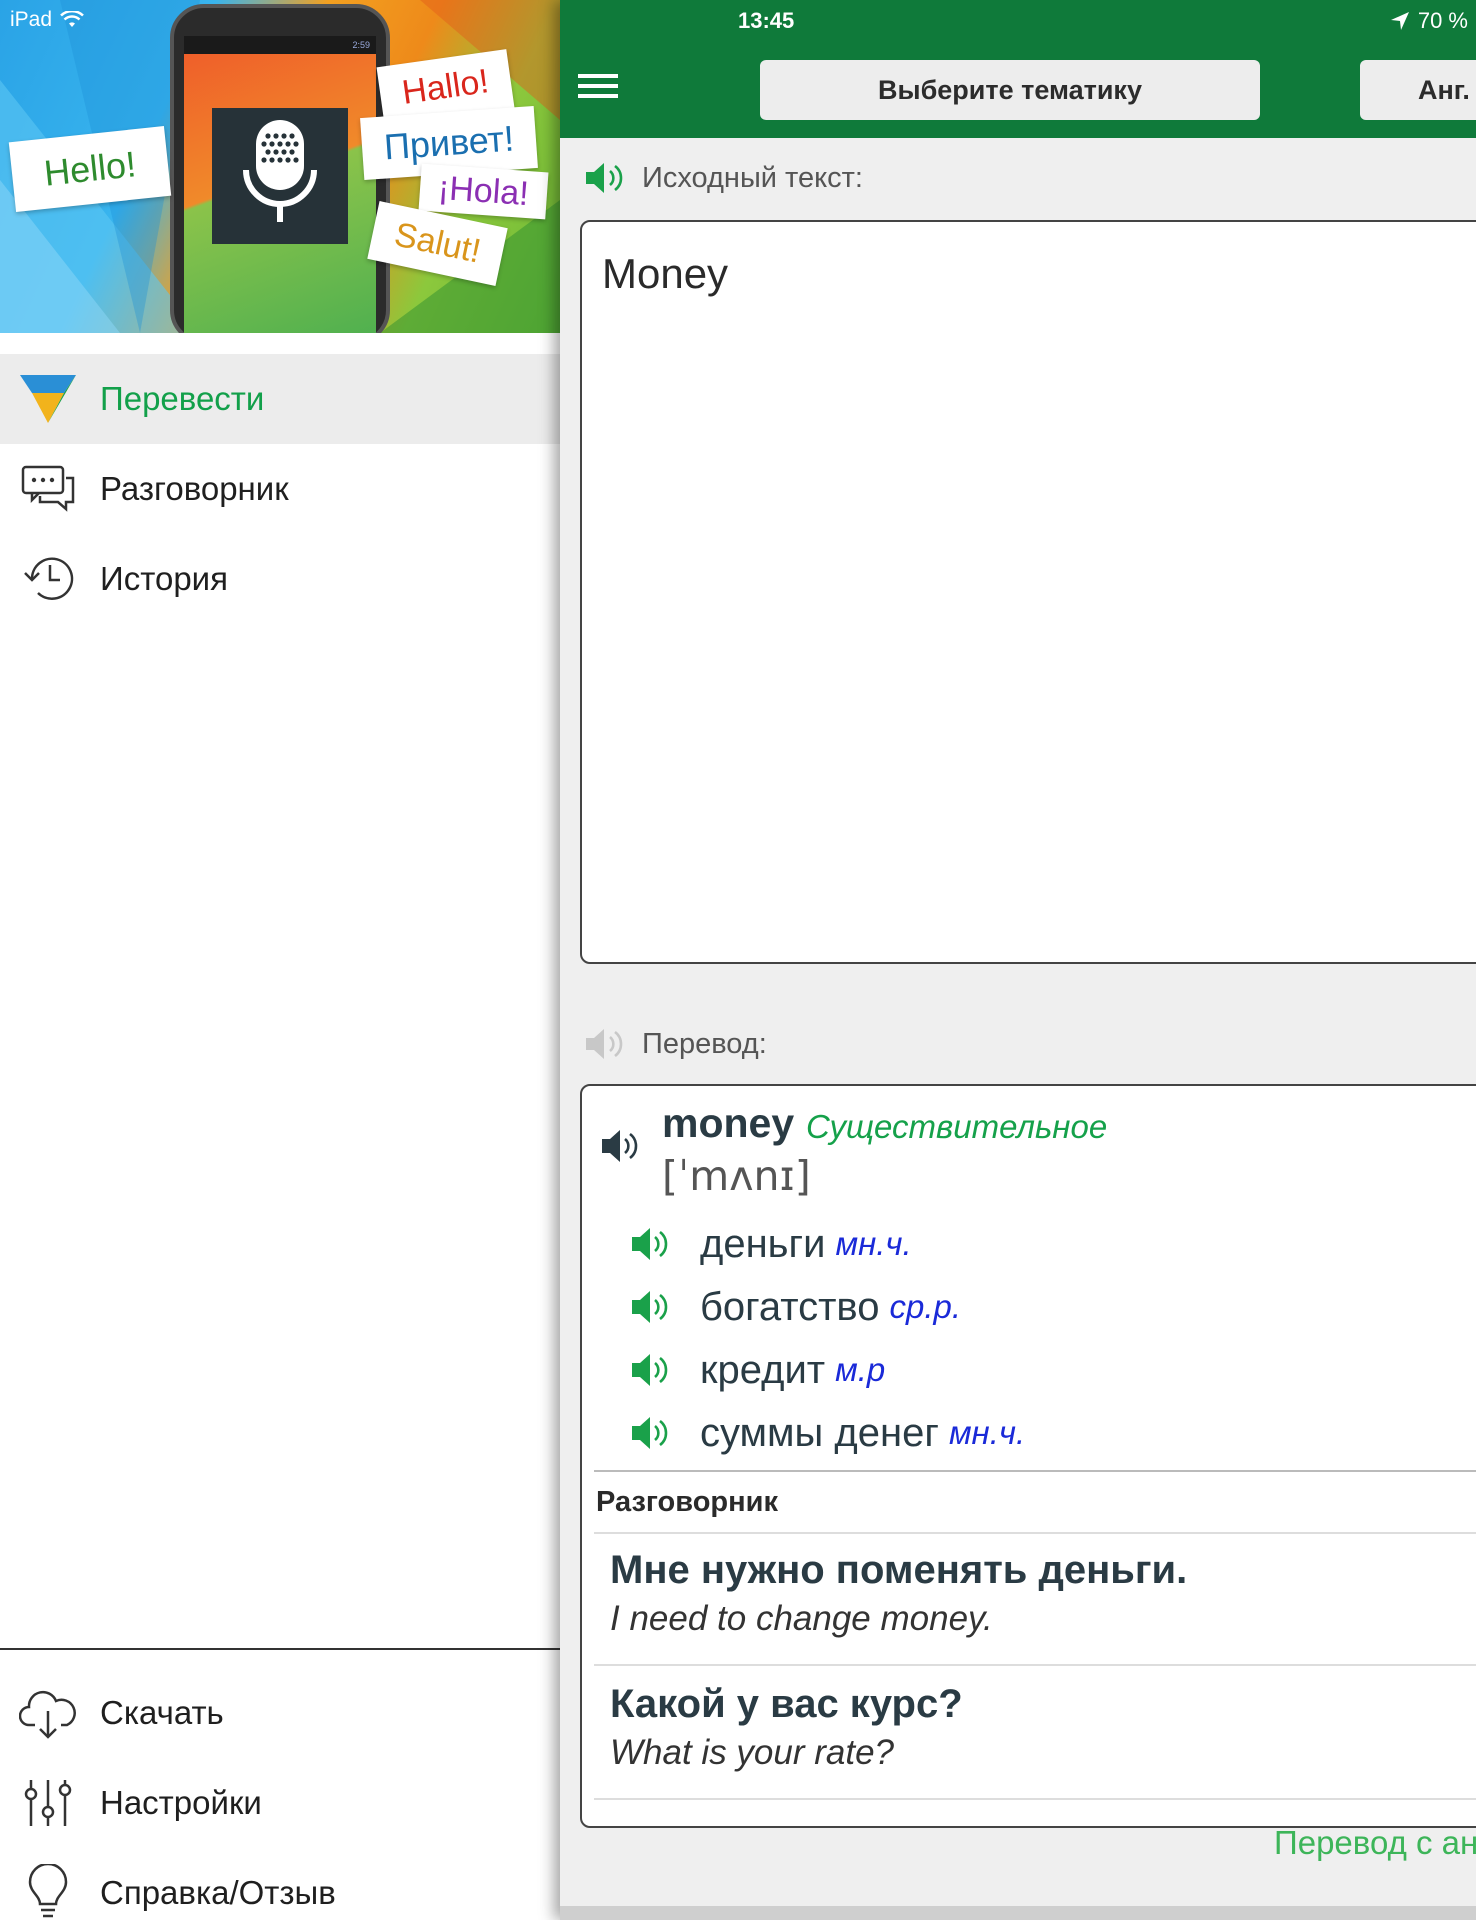 The height and width of the screenshot is (1920, 1476). Describe the element at coordinates (280, 1803) in the screenshot. I see `nav-item-settings: Настройки` at that location.